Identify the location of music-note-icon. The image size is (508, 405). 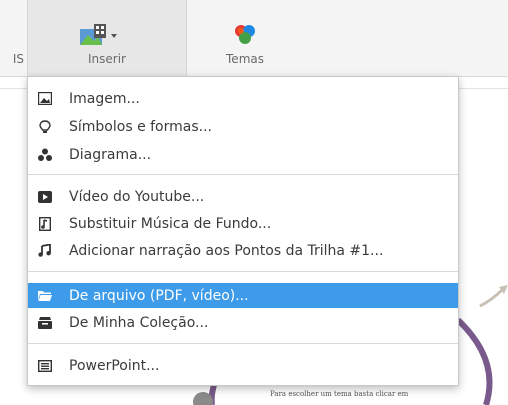
(45, 251).